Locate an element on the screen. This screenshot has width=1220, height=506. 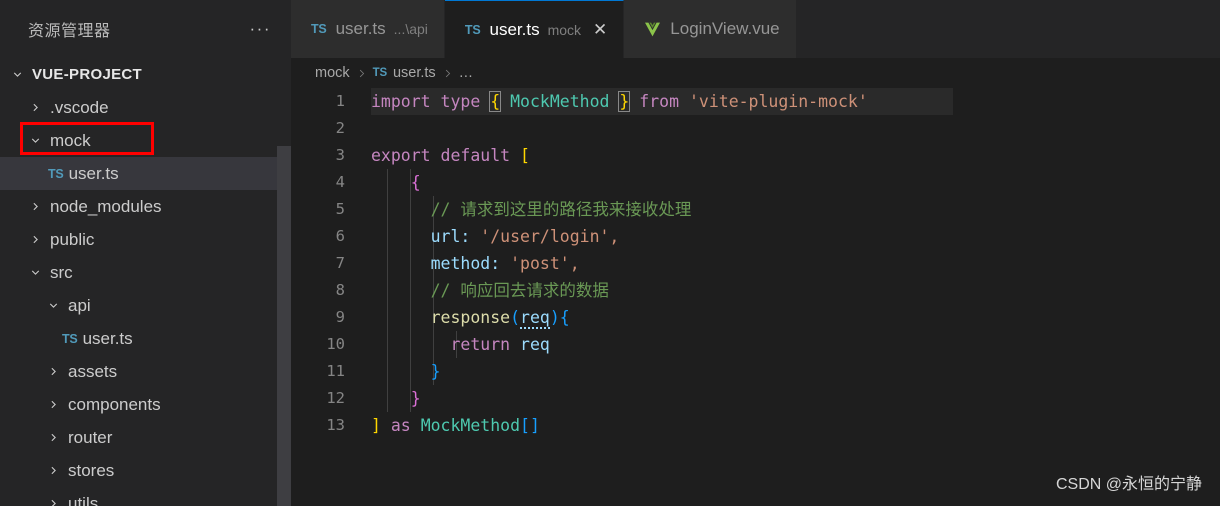
token-function: response is located at coordinates (470, 317).